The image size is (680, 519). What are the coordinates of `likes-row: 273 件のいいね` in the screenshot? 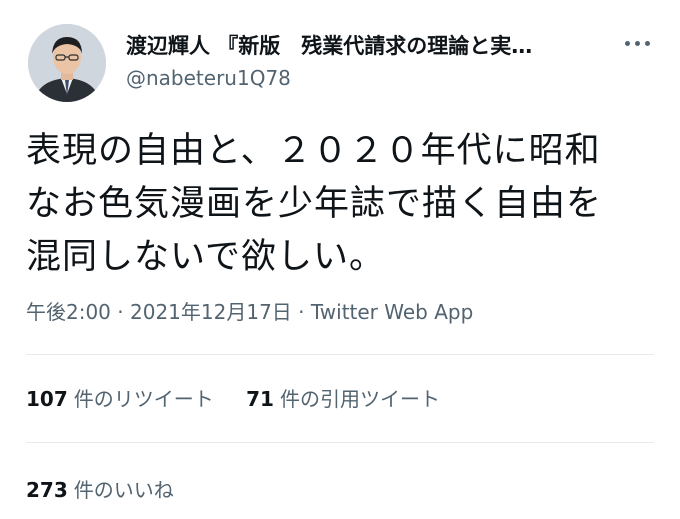 It's located at (113, 488).